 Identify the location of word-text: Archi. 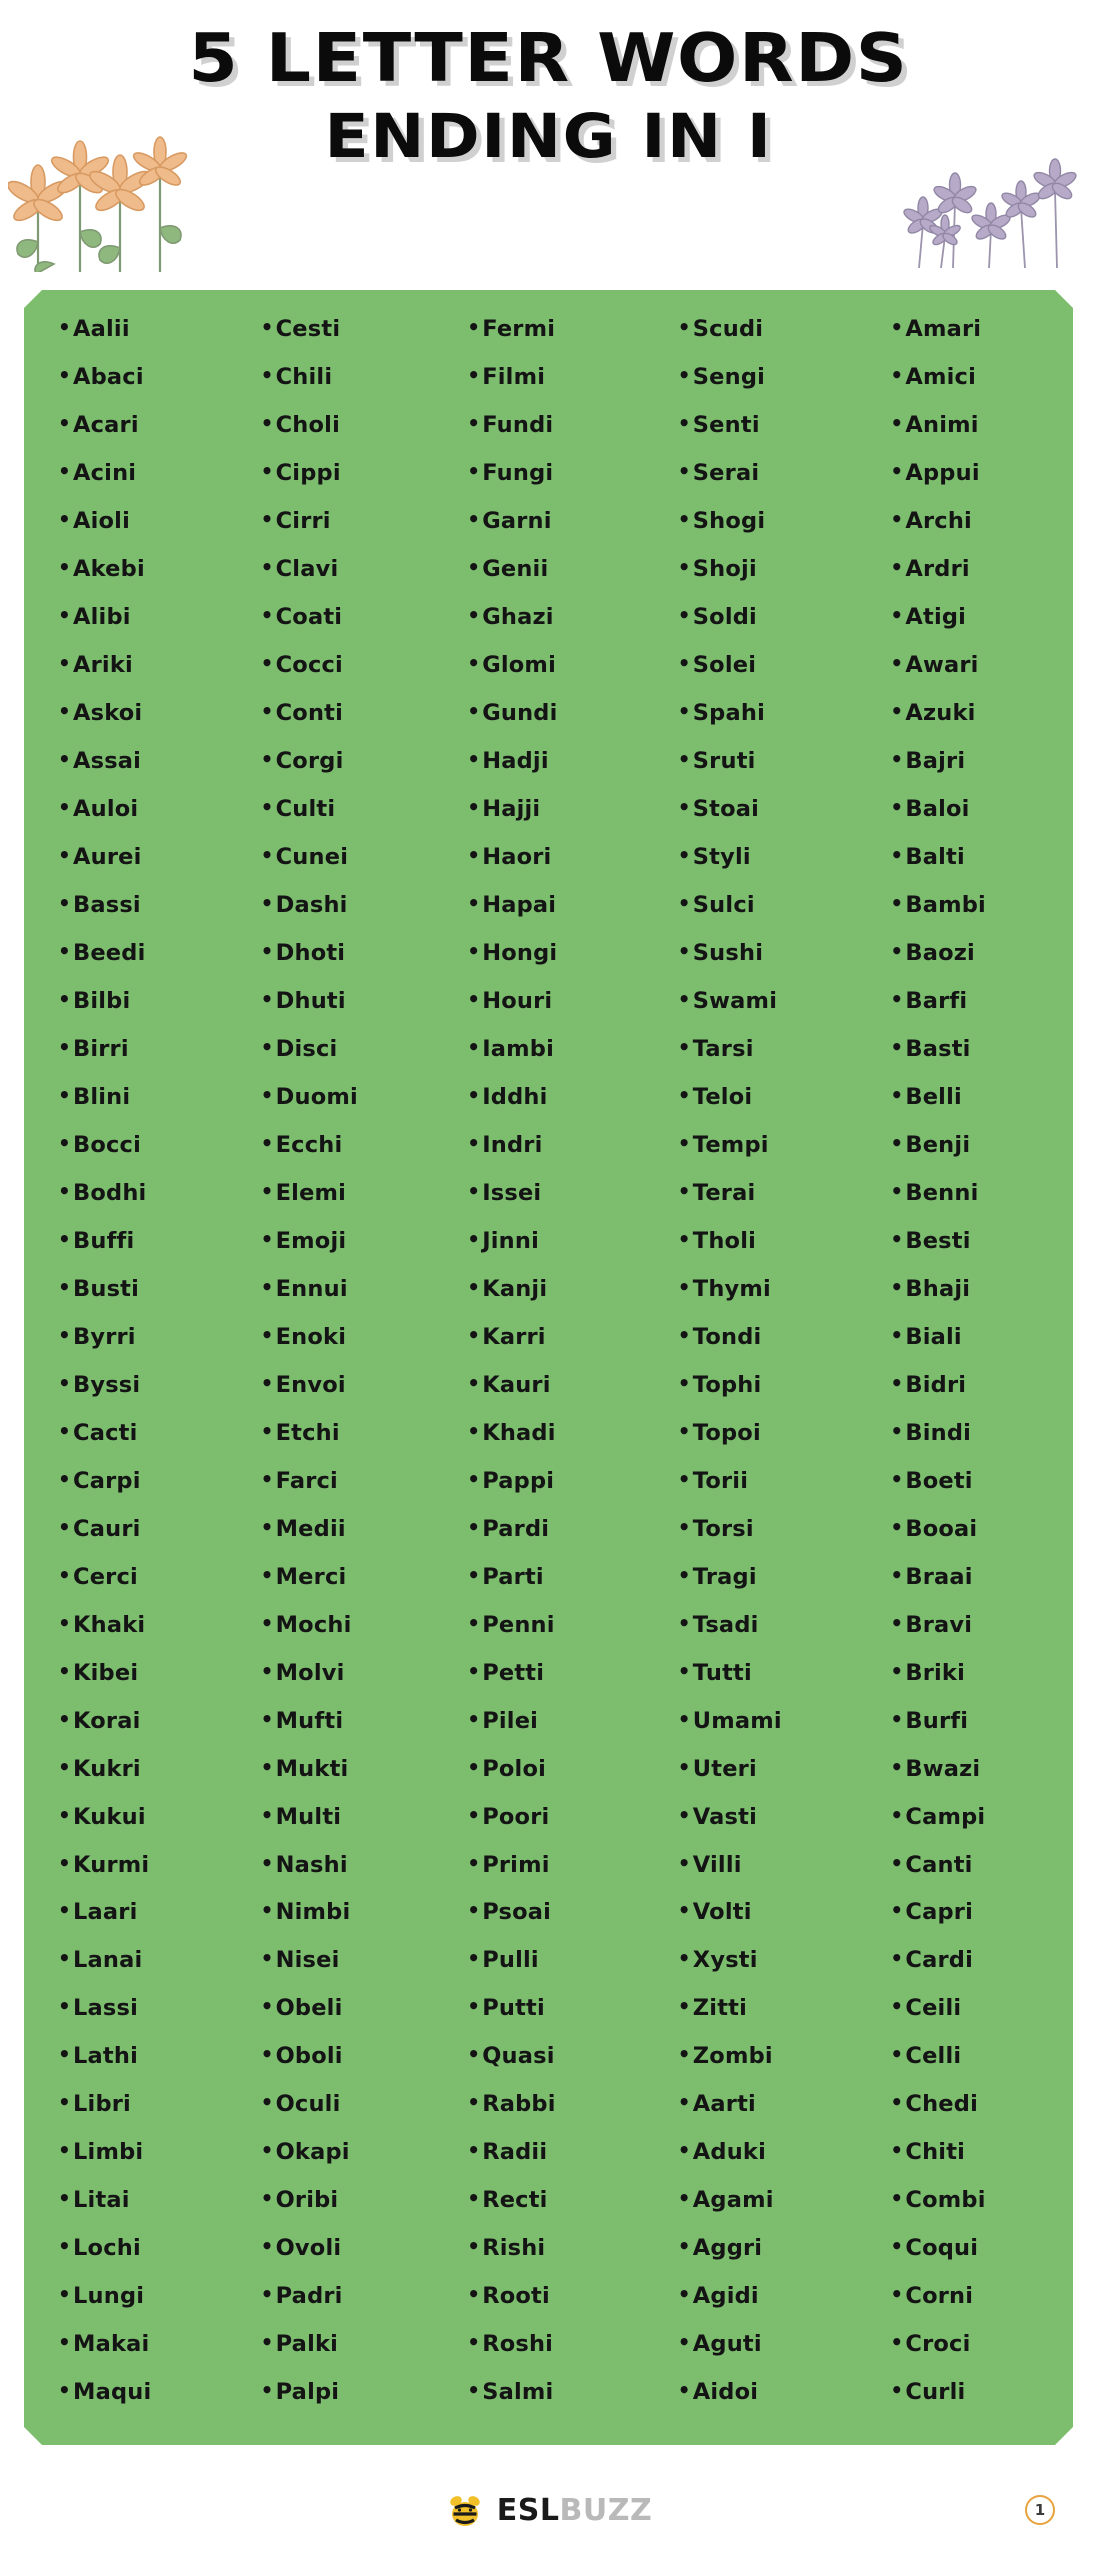
(938, 520).